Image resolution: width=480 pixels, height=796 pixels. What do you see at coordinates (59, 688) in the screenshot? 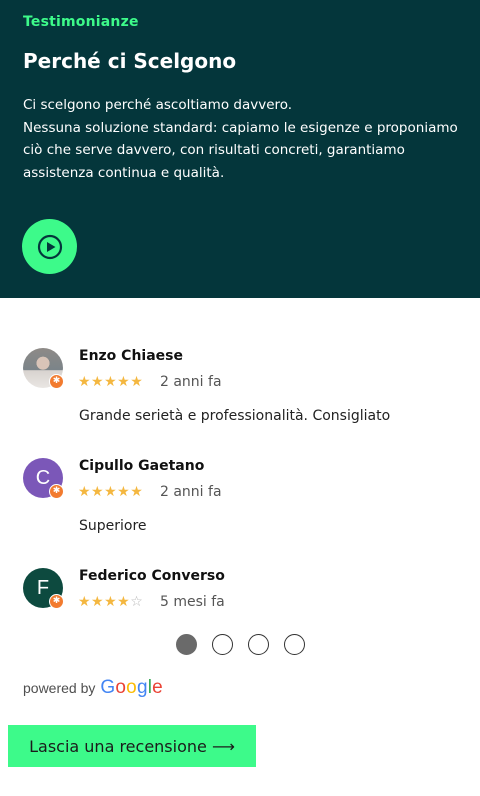
I see `powered-by-label: powered by` at bounding box center [59, 688].